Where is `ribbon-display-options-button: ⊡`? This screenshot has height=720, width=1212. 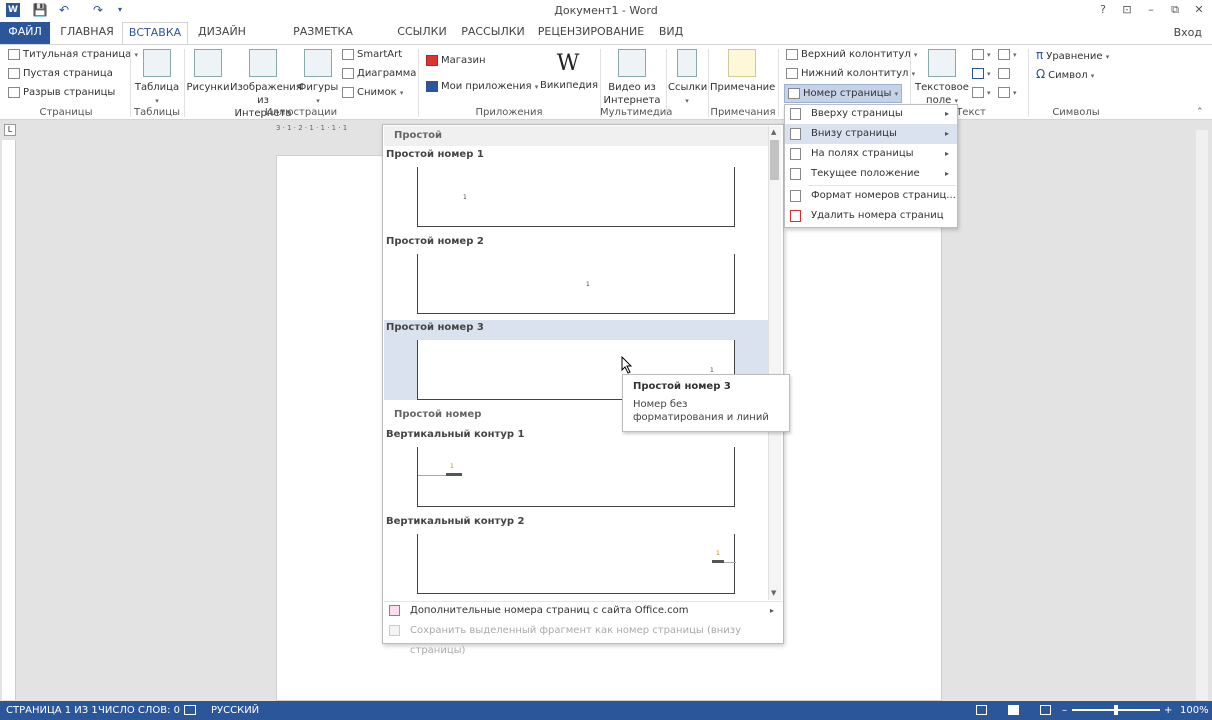
ribbon-display-options-button: ⊡ is located at coordinates (1127, 10).